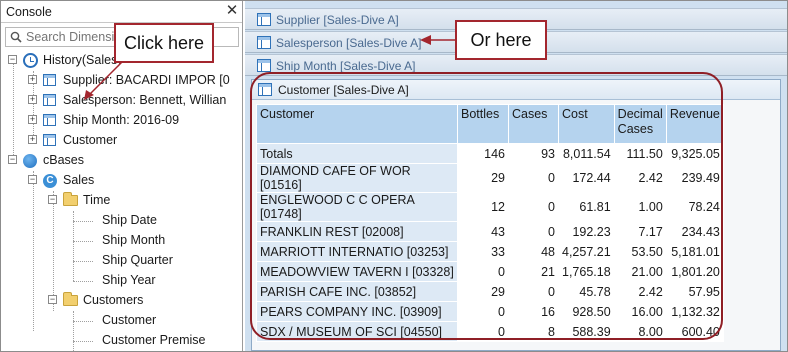 This screenshot has width=788, height=352. Describe the element at coordinates (490, 153) in the screenshot. I see `totals-row: Totals 146 93 8,011.54 111.50 9,325.05` at that location.